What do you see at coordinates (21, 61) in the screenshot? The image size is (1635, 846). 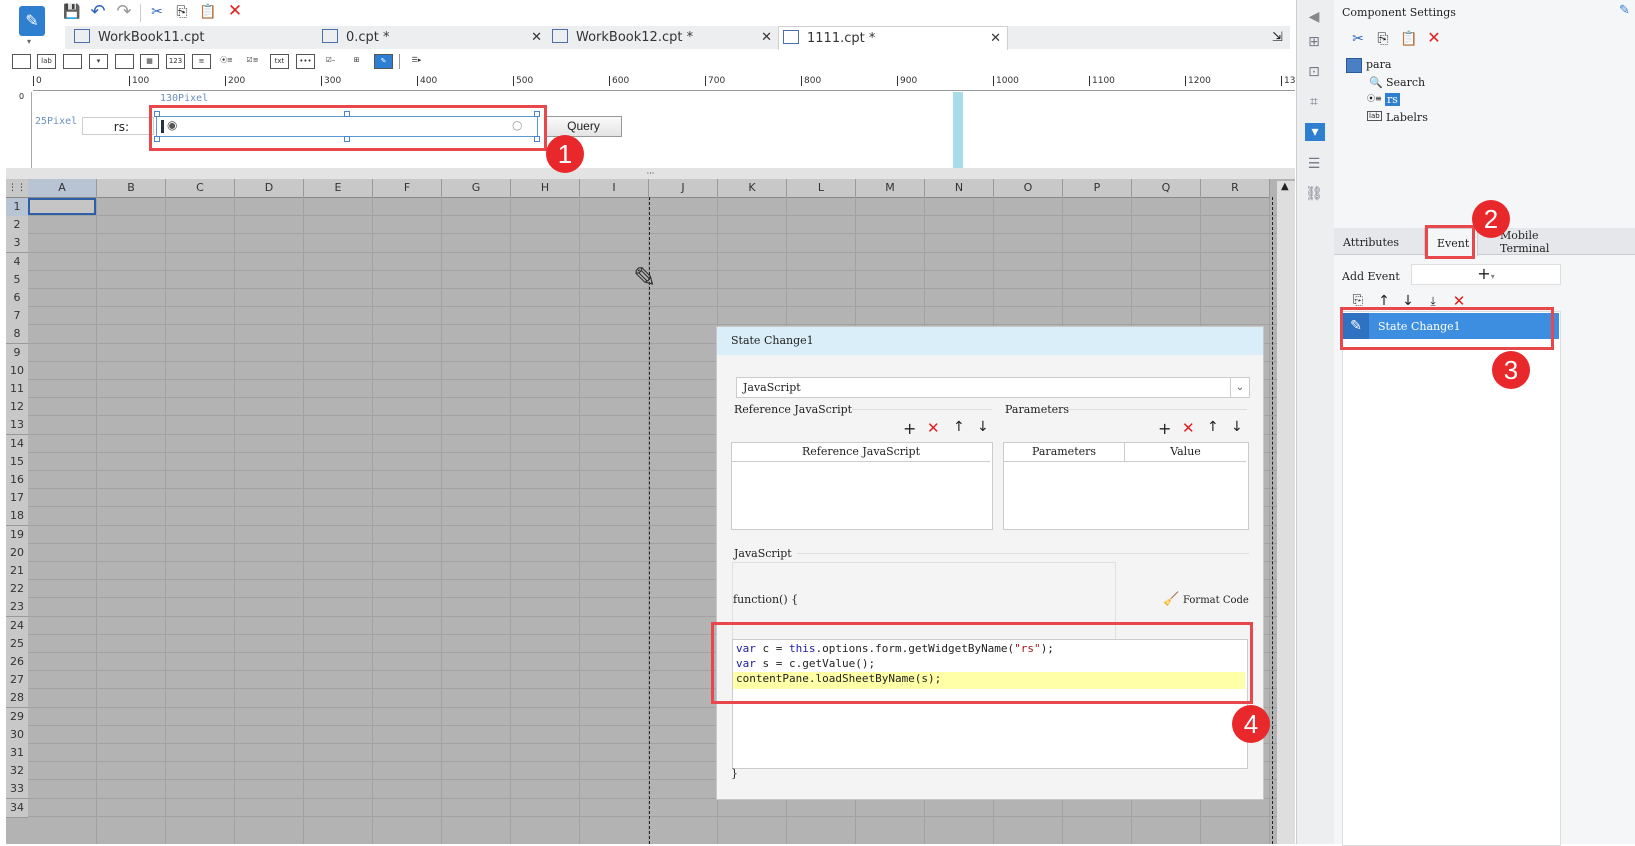 I see `widget-textfield-icon` at bounding box center [21, 61].